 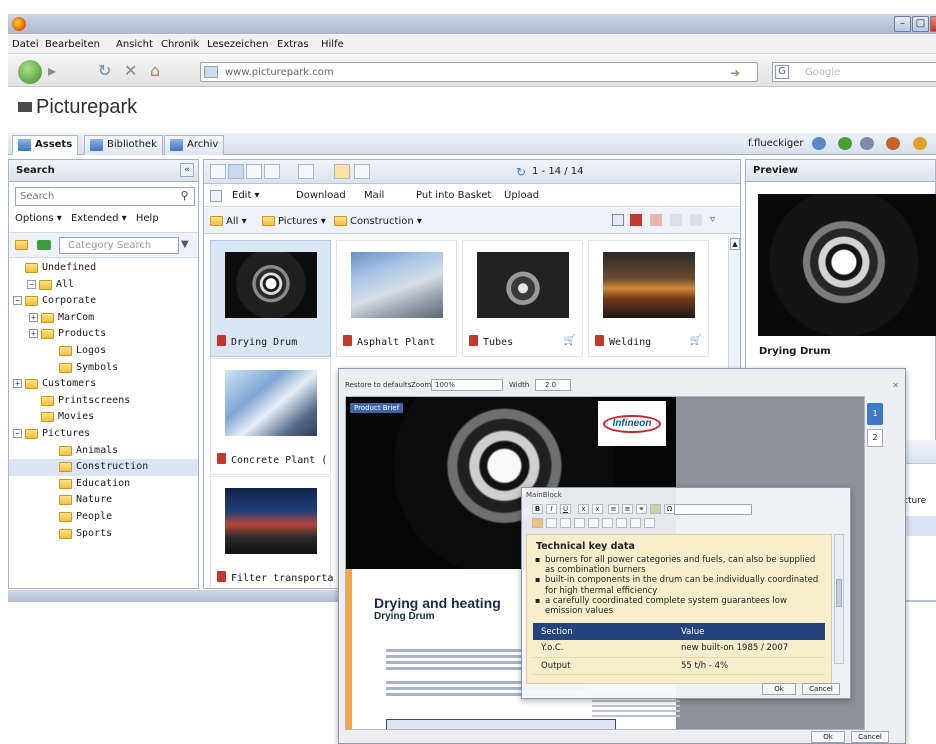 I want to click on crumb-all: All ▾, so click(x=236, y=221).